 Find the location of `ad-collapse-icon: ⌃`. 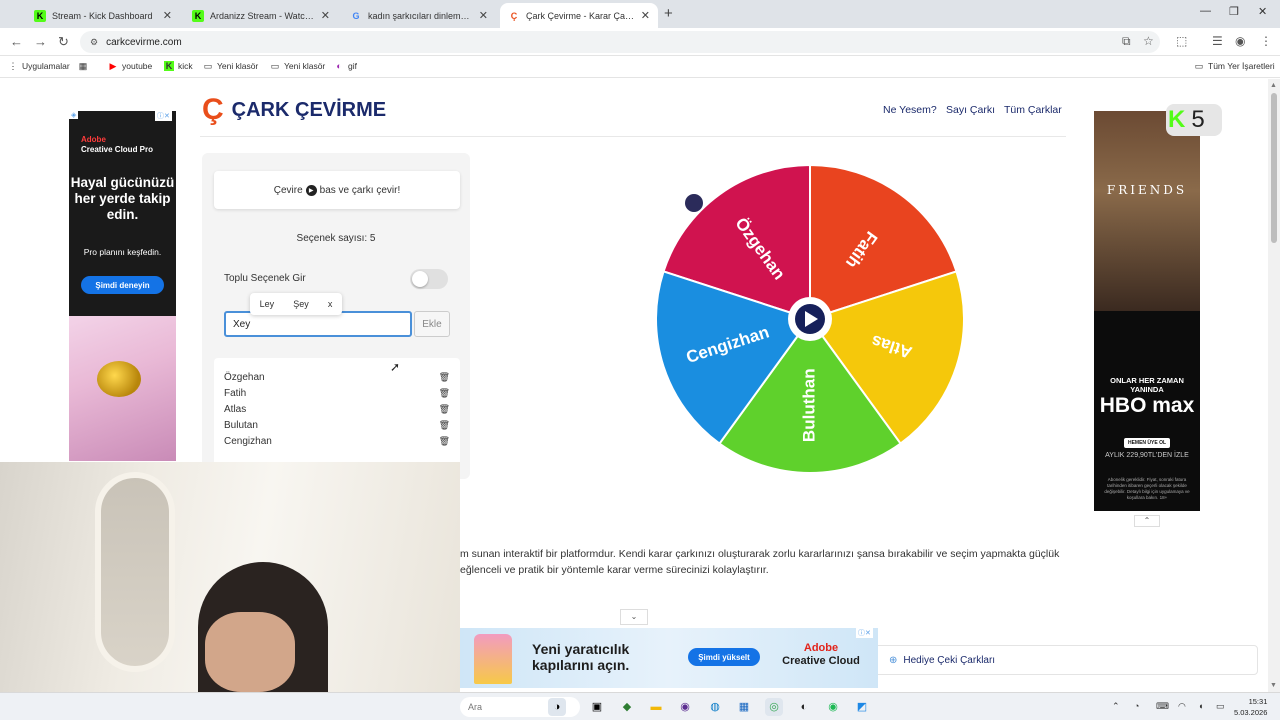

ad-collapse-icon: ⌃ is located at coordinates (1147, 521).